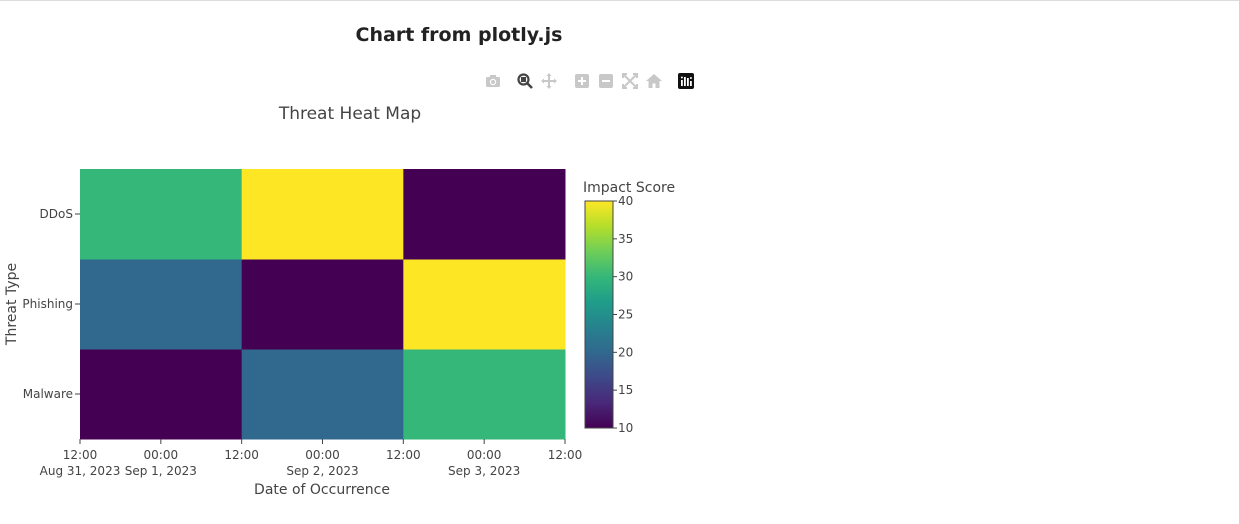 The width and height of the screenshot is (1239, 524). Describe the element at coordinates (493, 81) in the screenshot. I see `camera-icon` at that location.